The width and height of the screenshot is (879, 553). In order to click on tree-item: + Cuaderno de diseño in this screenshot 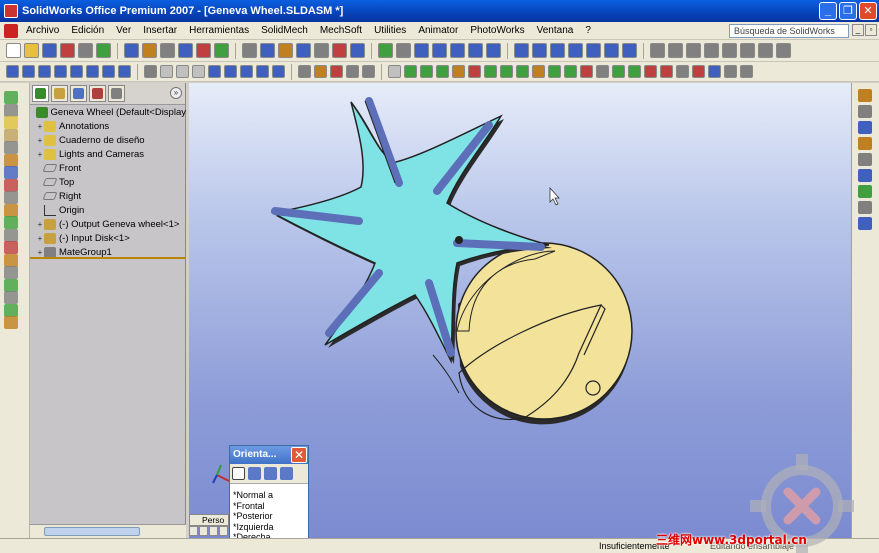, I will do `click(108, 140)`.